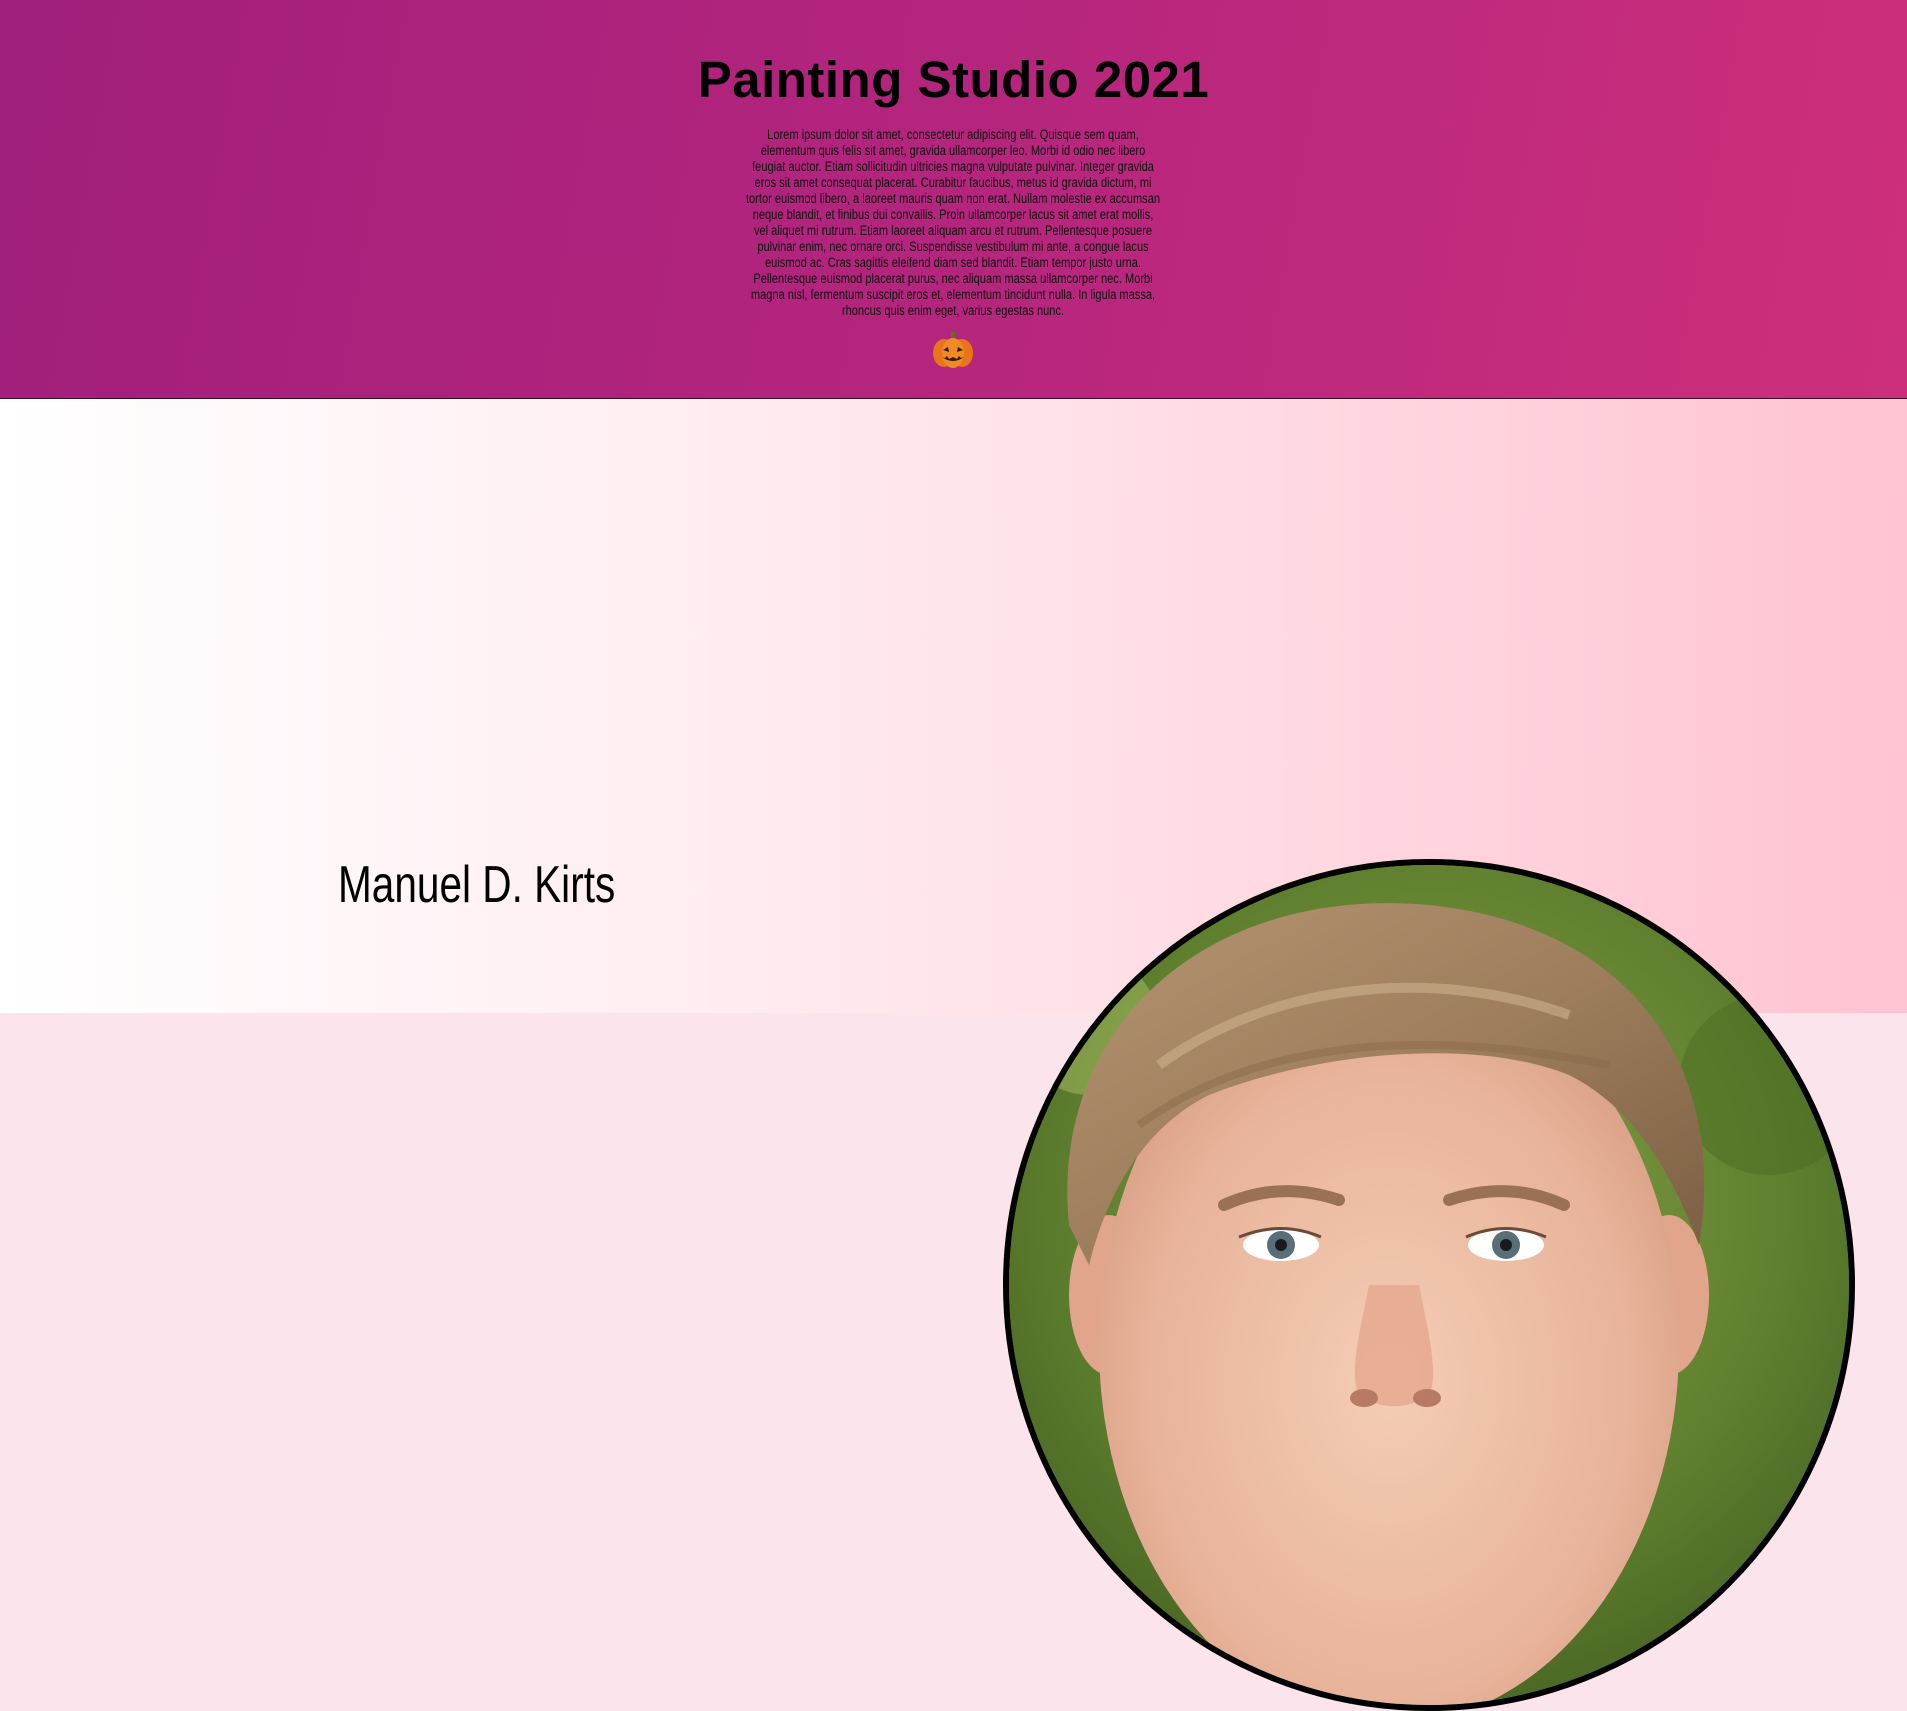  Describe the element at coordinates (477, 885) in the screenshot. I see `profile-name: Manuel D. Kirts` at that location.